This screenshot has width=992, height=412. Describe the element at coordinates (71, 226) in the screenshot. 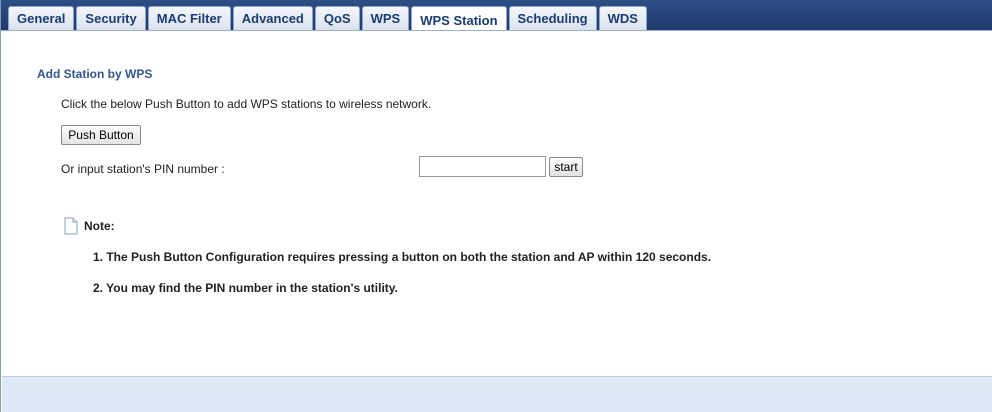

I see `document-icon` at that location.